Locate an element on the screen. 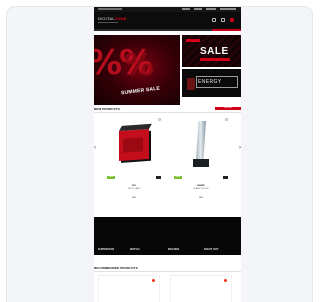 This screenshot has height=302, width=320. logo-accent-text: ZONE is located at coordinates (120, 18).